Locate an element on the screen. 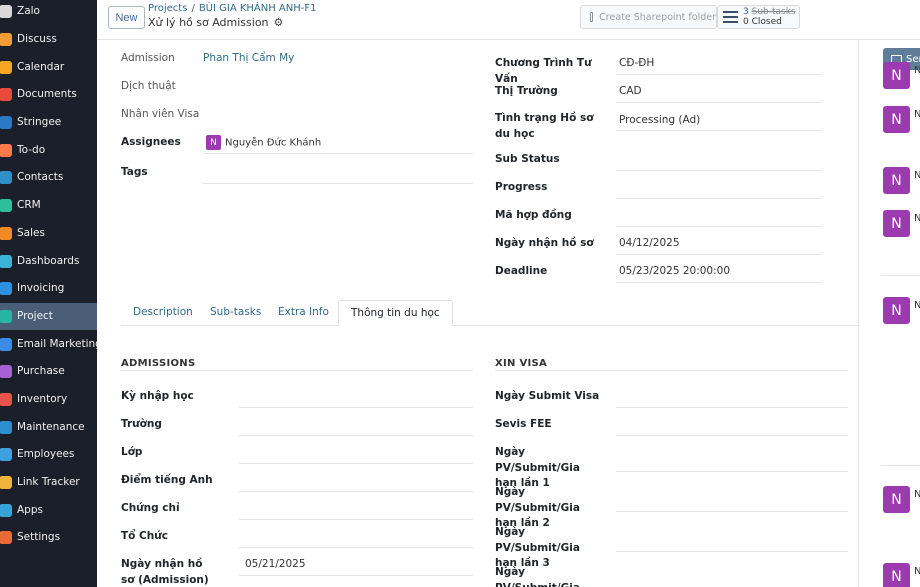 This screenshot has height=587, width=920. tab-description: Description is located at coordinates (163, 313).